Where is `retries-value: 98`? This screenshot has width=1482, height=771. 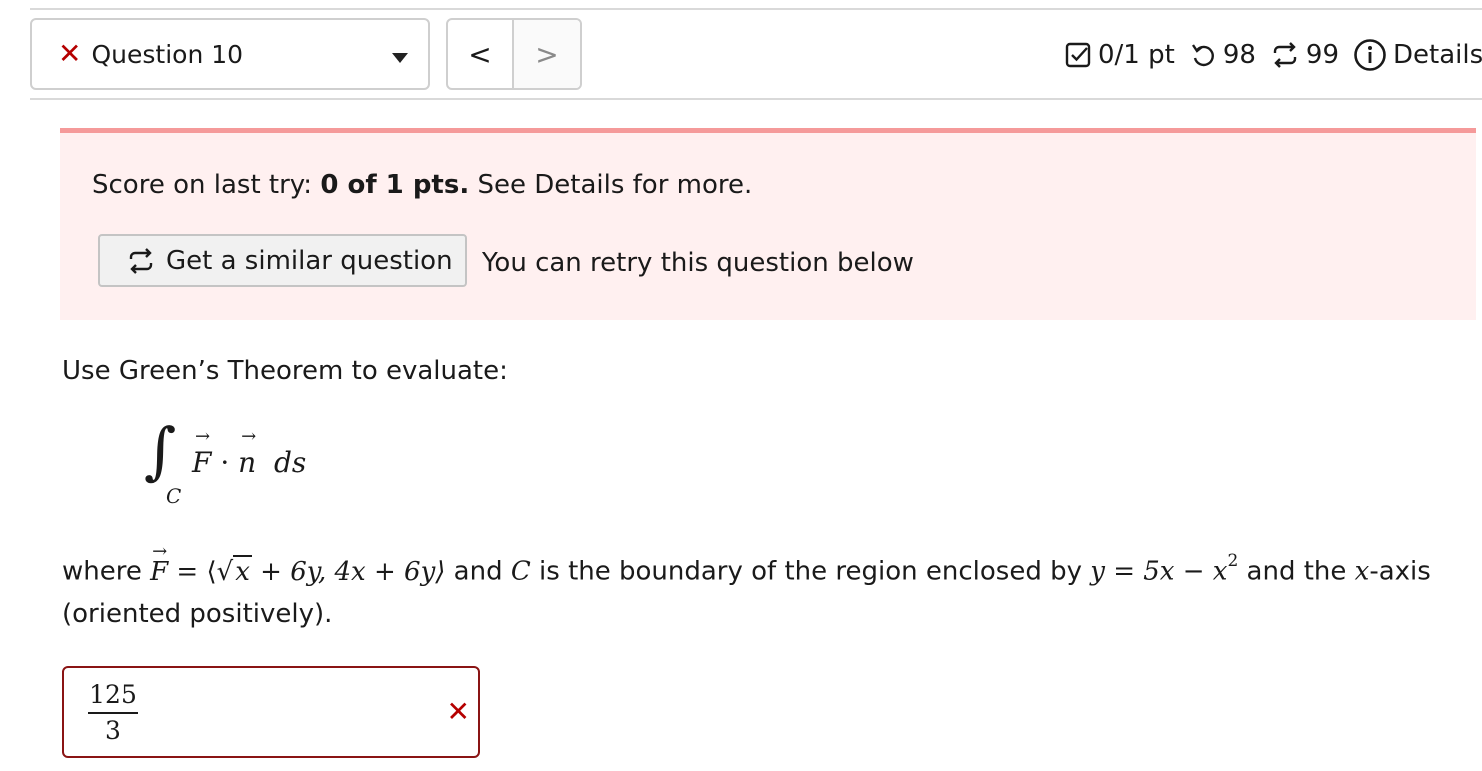 retries-value: 98 is located at coordinates (1239, 55).